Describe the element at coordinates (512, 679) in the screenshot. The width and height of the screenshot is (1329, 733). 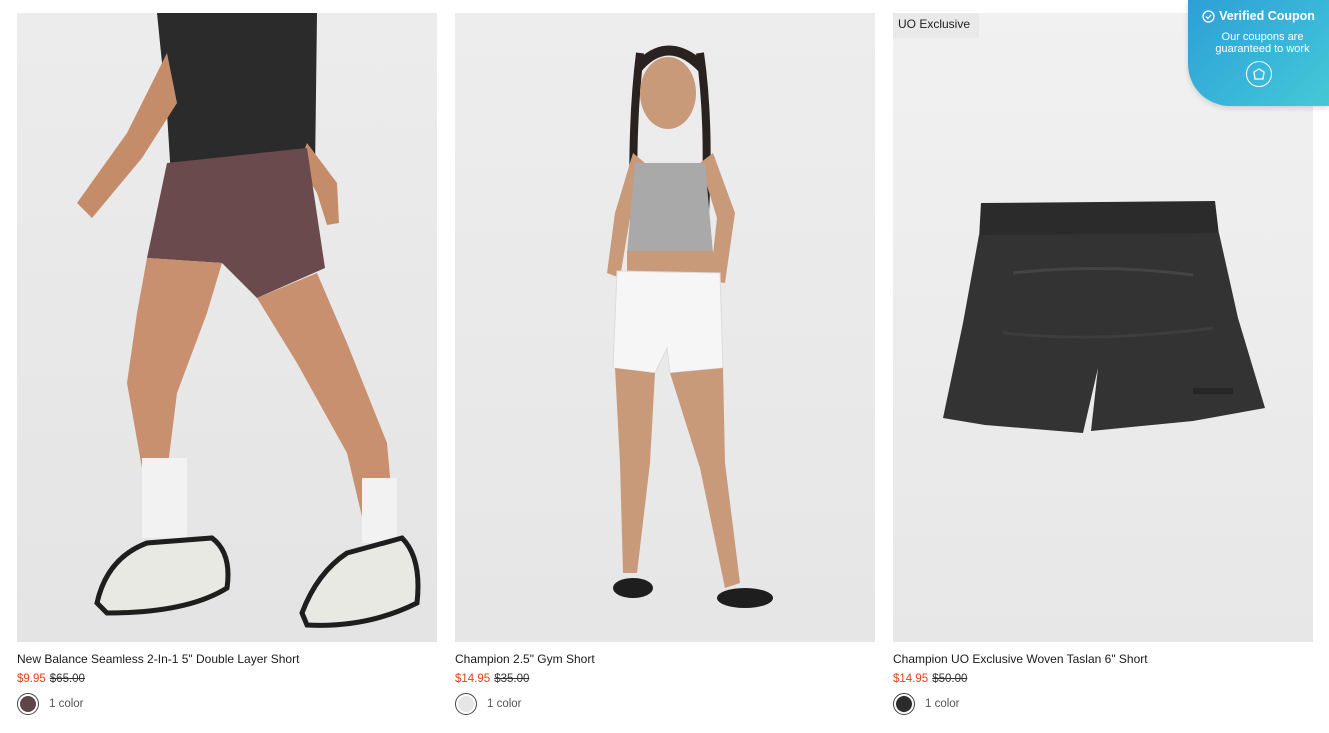
I see `original-price: $35.00` at that location.